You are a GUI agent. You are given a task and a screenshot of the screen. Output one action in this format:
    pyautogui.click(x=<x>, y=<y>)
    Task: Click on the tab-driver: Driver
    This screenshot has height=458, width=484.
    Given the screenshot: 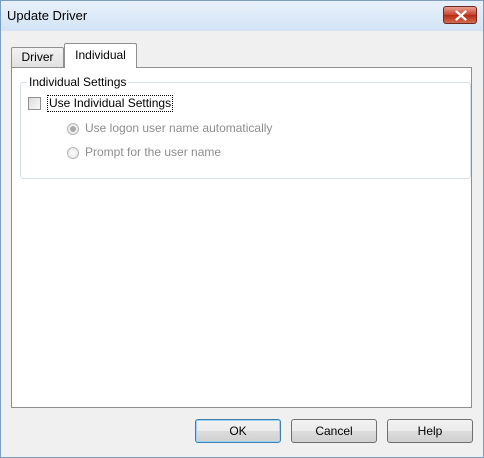 What is the action you would take?
    pyautogui.click(x=37, y=57)
    